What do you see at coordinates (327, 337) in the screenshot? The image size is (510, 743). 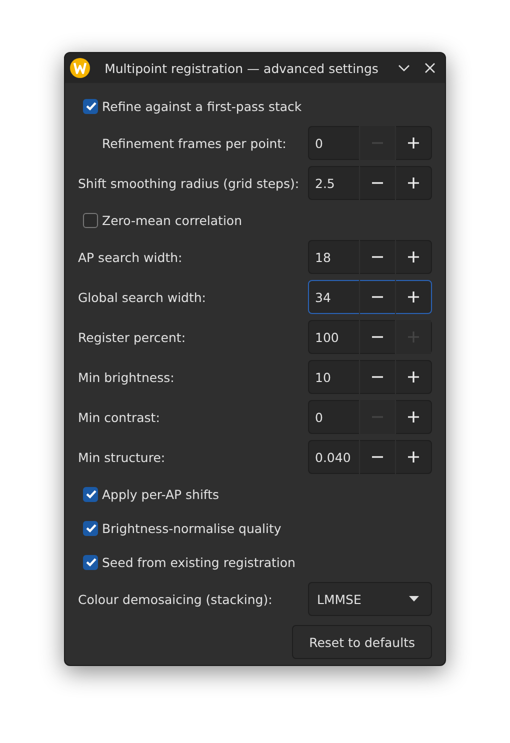 I see `spin-value: 100` at bounding box center [327, 337].